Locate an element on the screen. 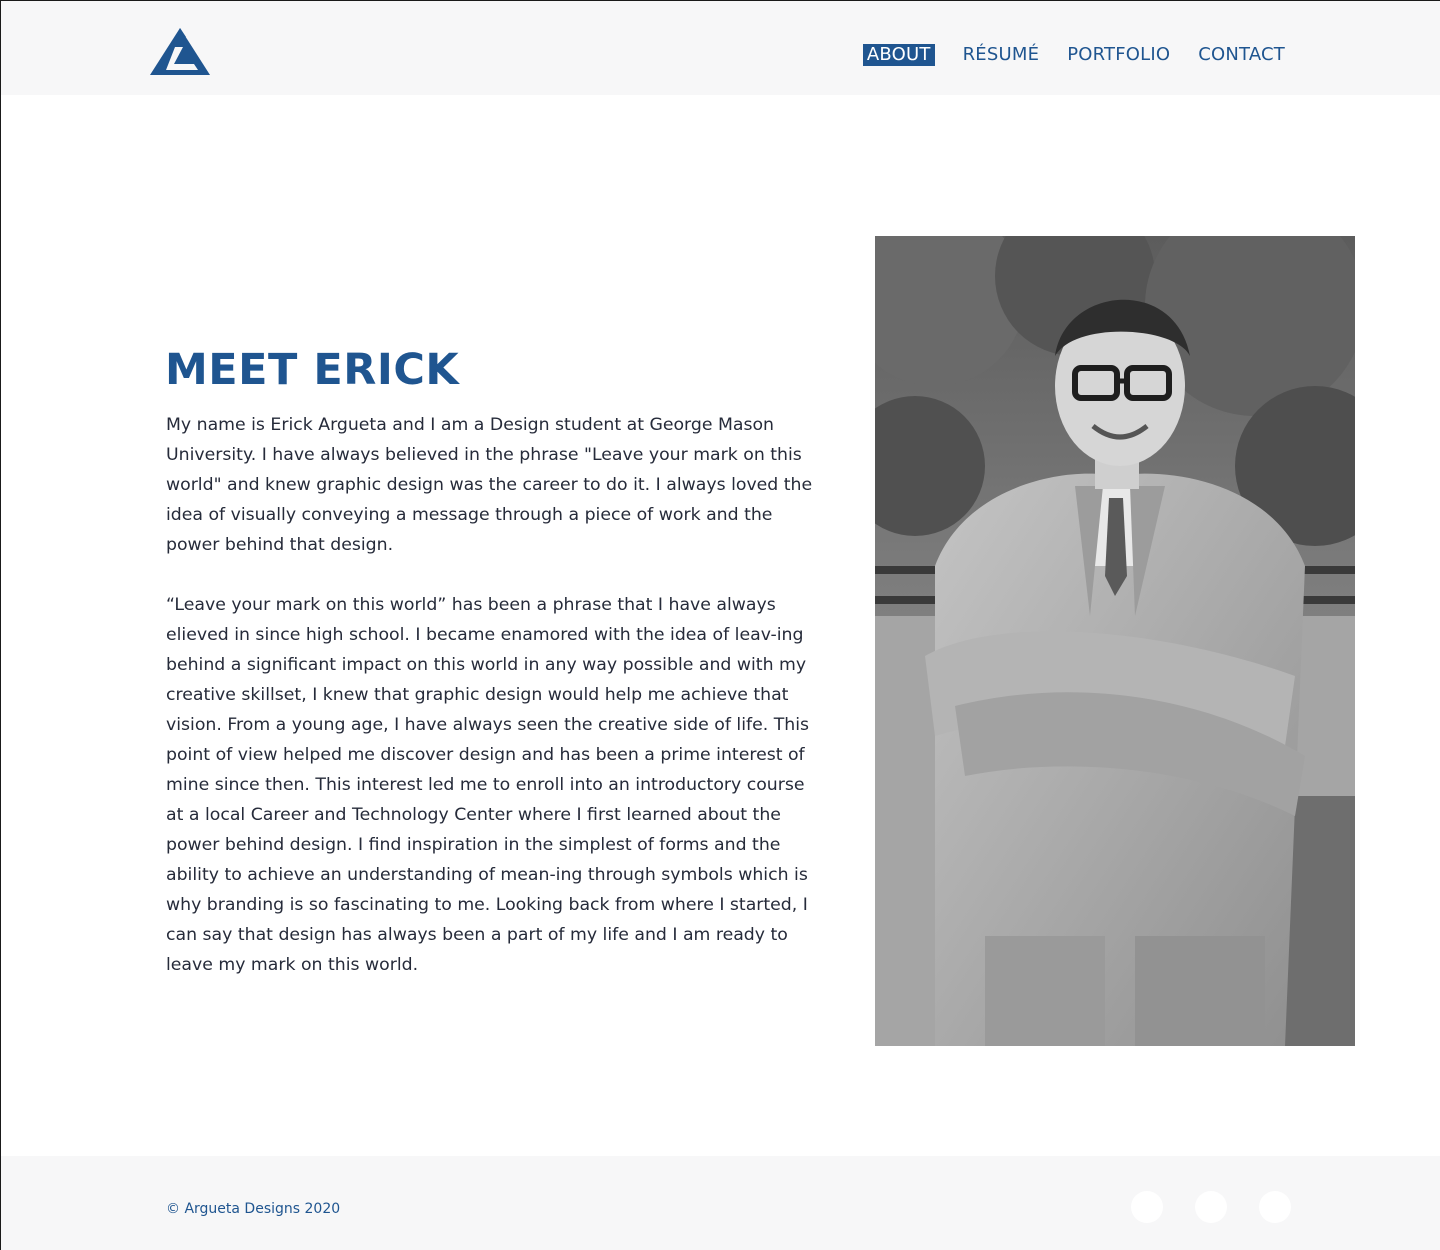 The height and width of the screenshot is (1250, 1440). site-footer: © Argueta Designs 2020 is located at coordinates (720, 1203).